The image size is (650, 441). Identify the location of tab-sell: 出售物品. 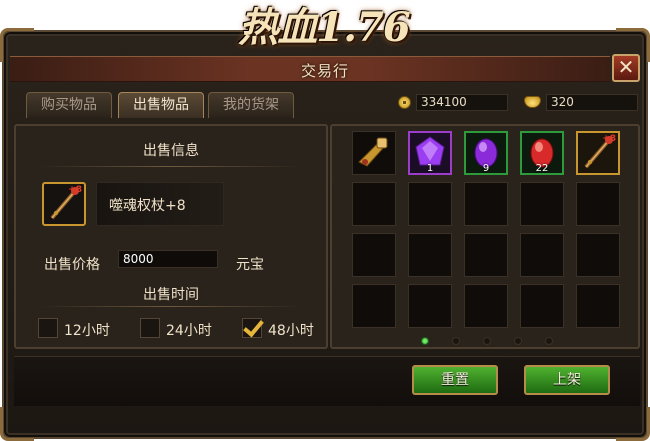
(161, 105).